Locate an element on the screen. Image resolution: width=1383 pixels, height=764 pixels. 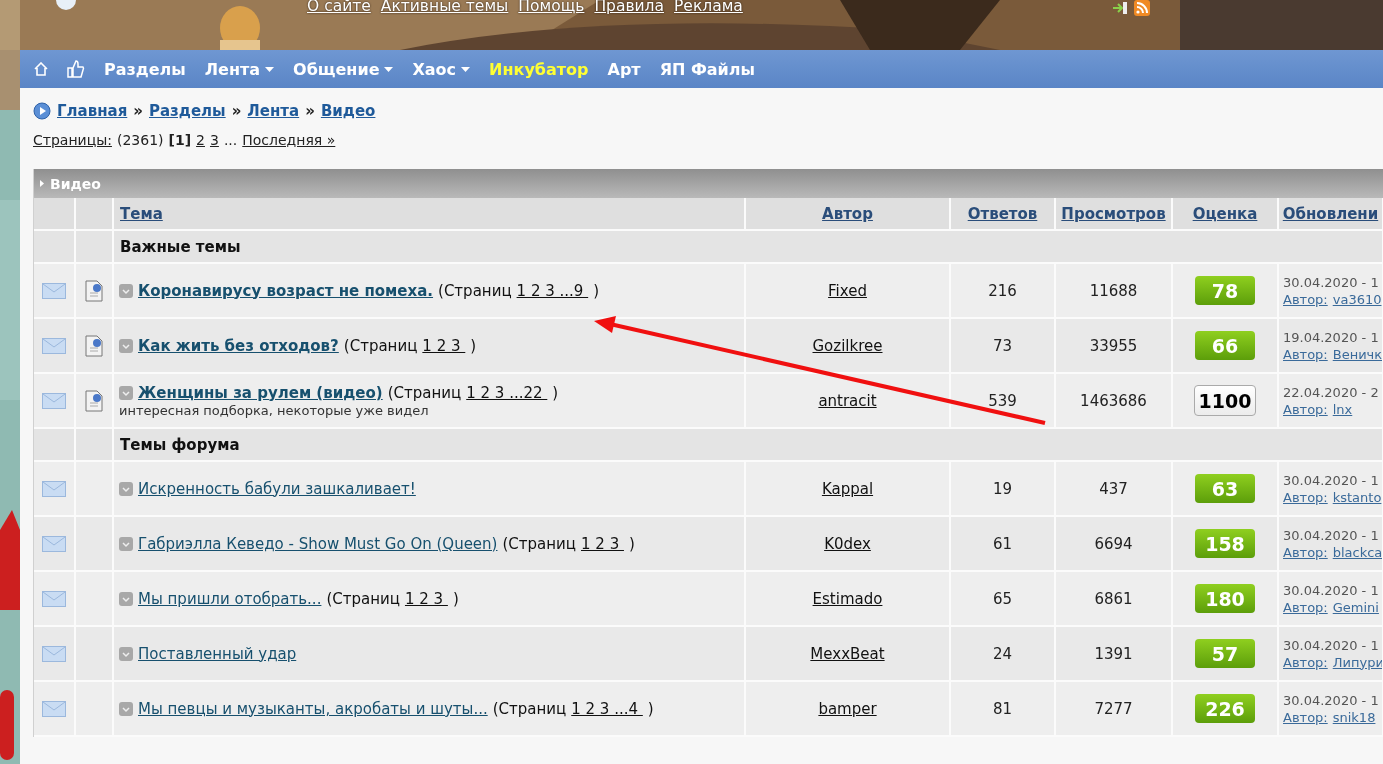
replies-cell: 81 is located at coordinates (1003, 709).